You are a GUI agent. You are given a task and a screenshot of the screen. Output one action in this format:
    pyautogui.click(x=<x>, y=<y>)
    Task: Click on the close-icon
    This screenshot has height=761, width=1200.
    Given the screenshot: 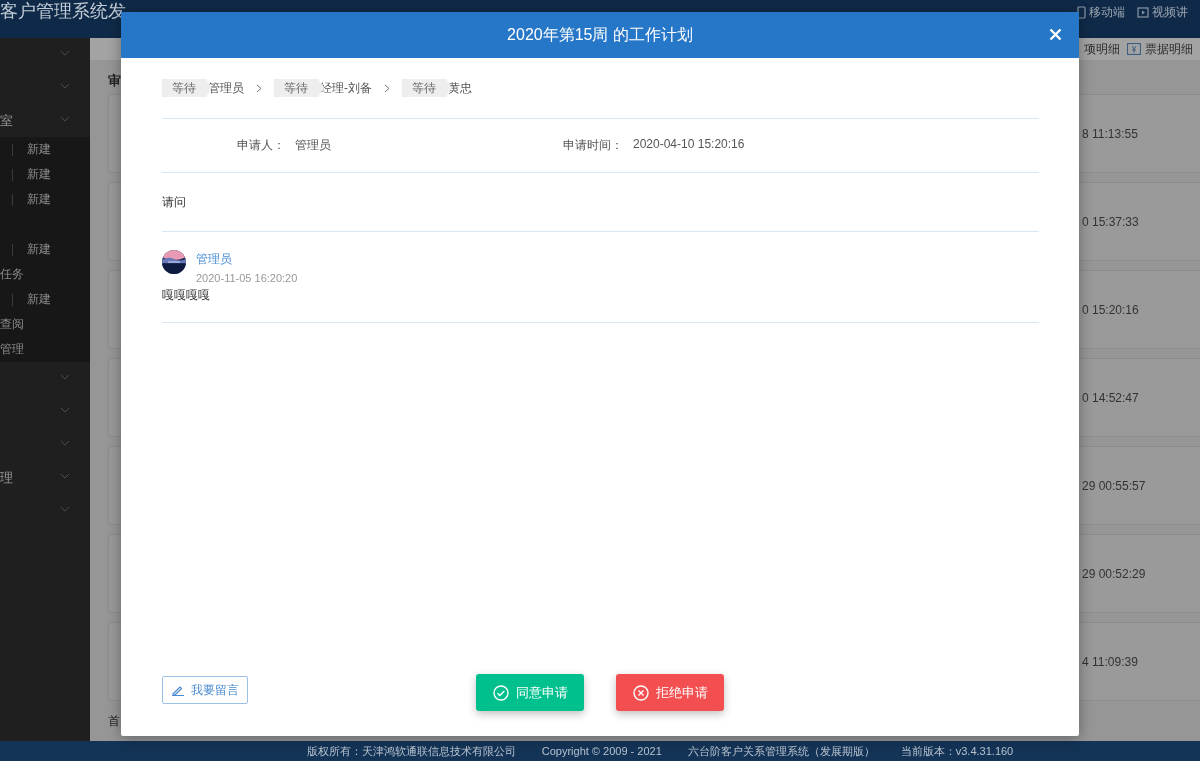 What is the action you would take?
    pyautogui.click(x=1055, y=34)
    